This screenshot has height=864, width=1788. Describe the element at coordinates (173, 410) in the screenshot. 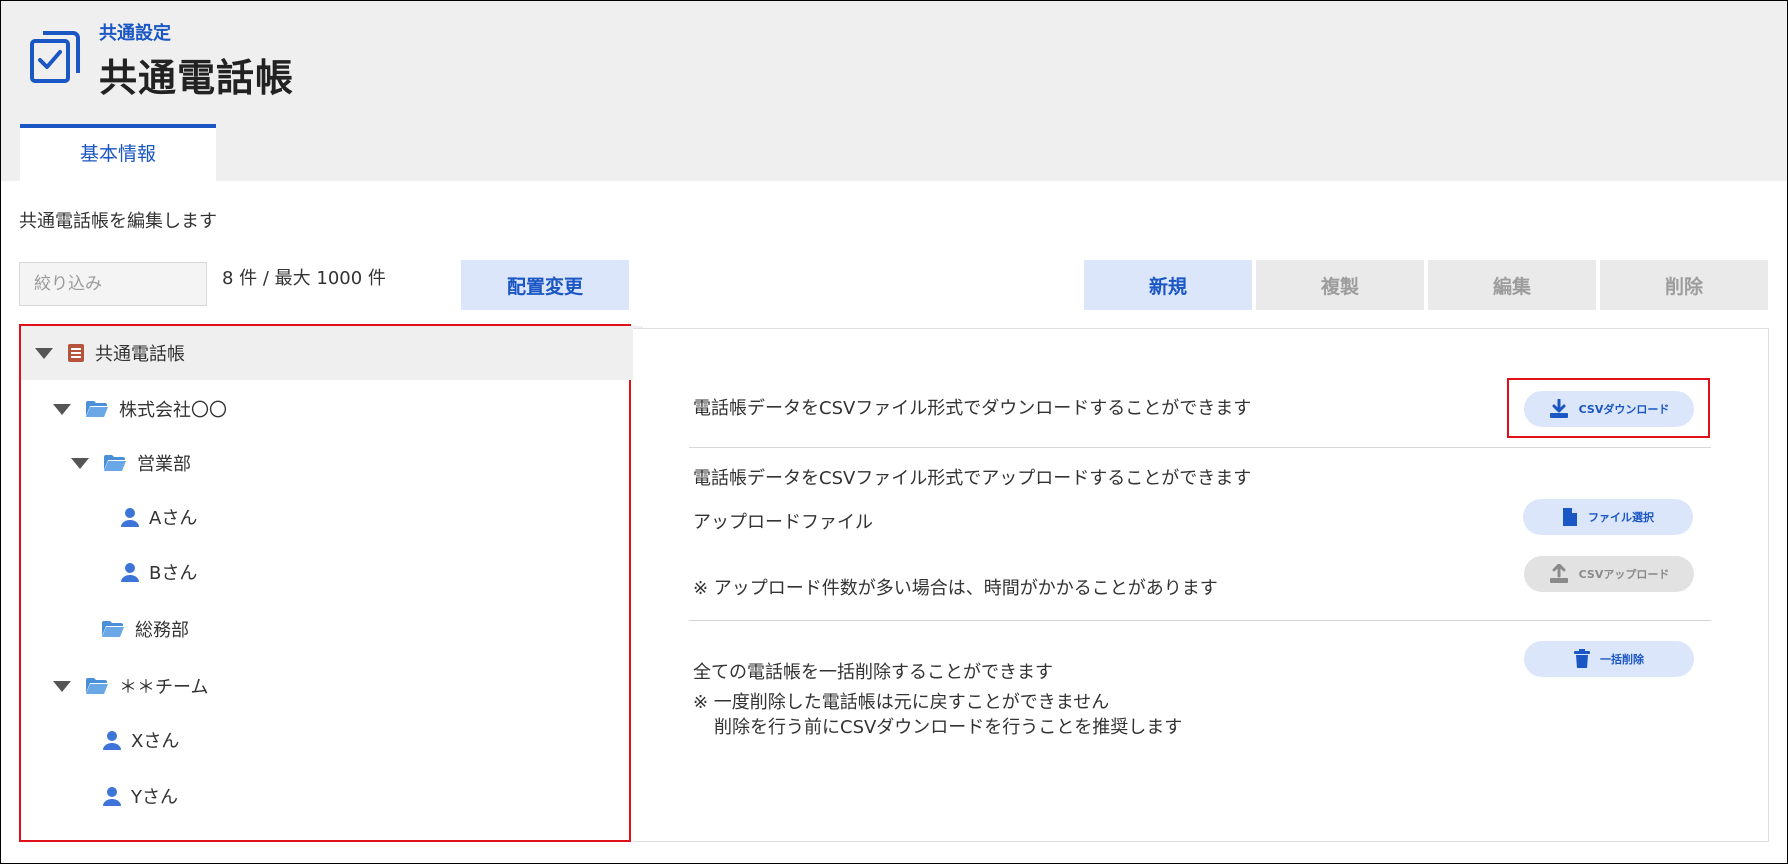

I see `tree-node-label: 株式会社〇〇` at that location.